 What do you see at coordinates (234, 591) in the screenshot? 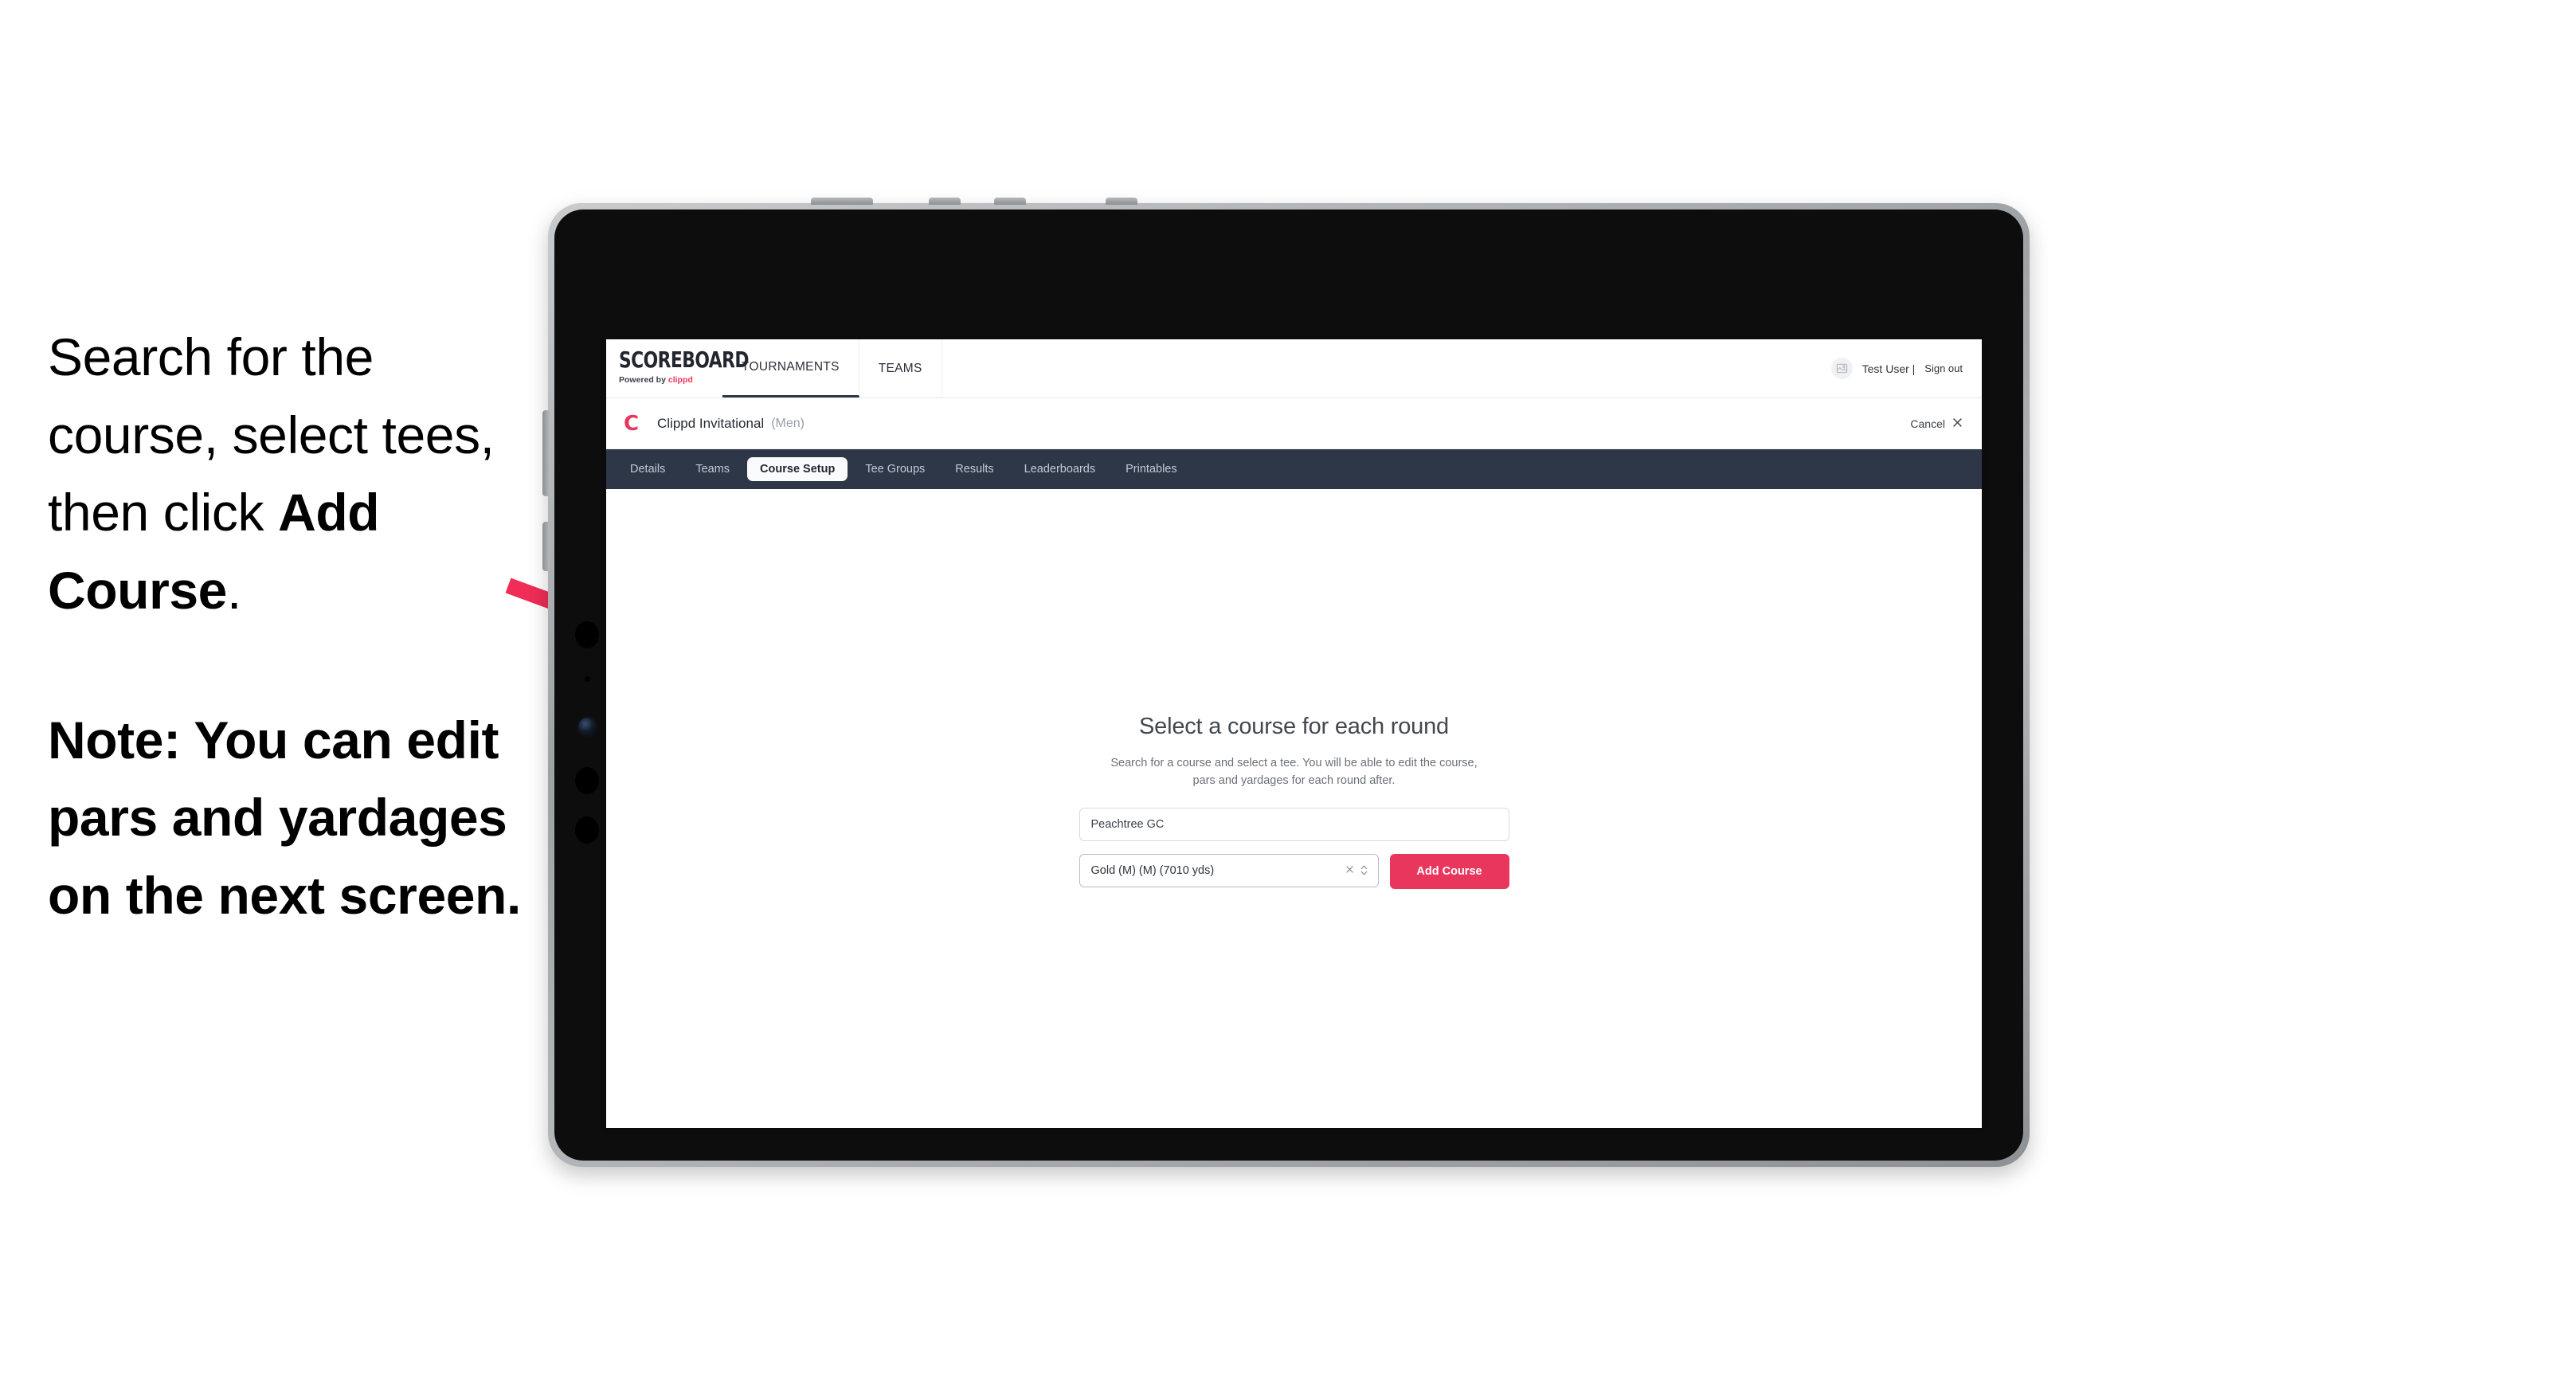
I see `annotation-paragraph-1-period: .` at bounding box center [234, 591].